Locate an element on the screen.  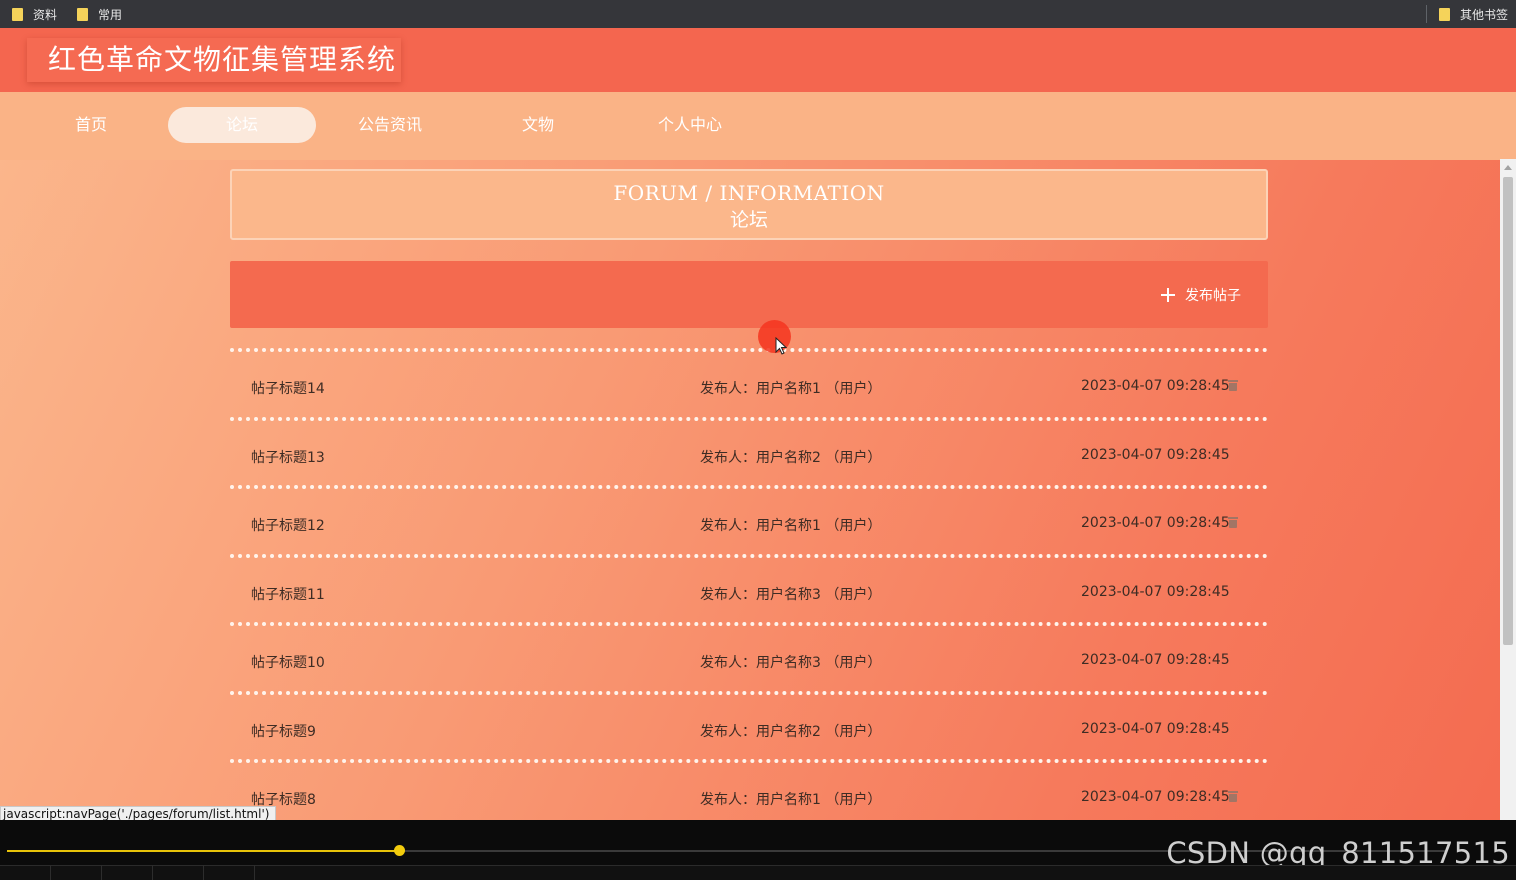
forum-post-row: 帖子标题14 发布人：用户名称1 （用户） 2023-04-07 09:28:45 is located at coordinates (749, 384).